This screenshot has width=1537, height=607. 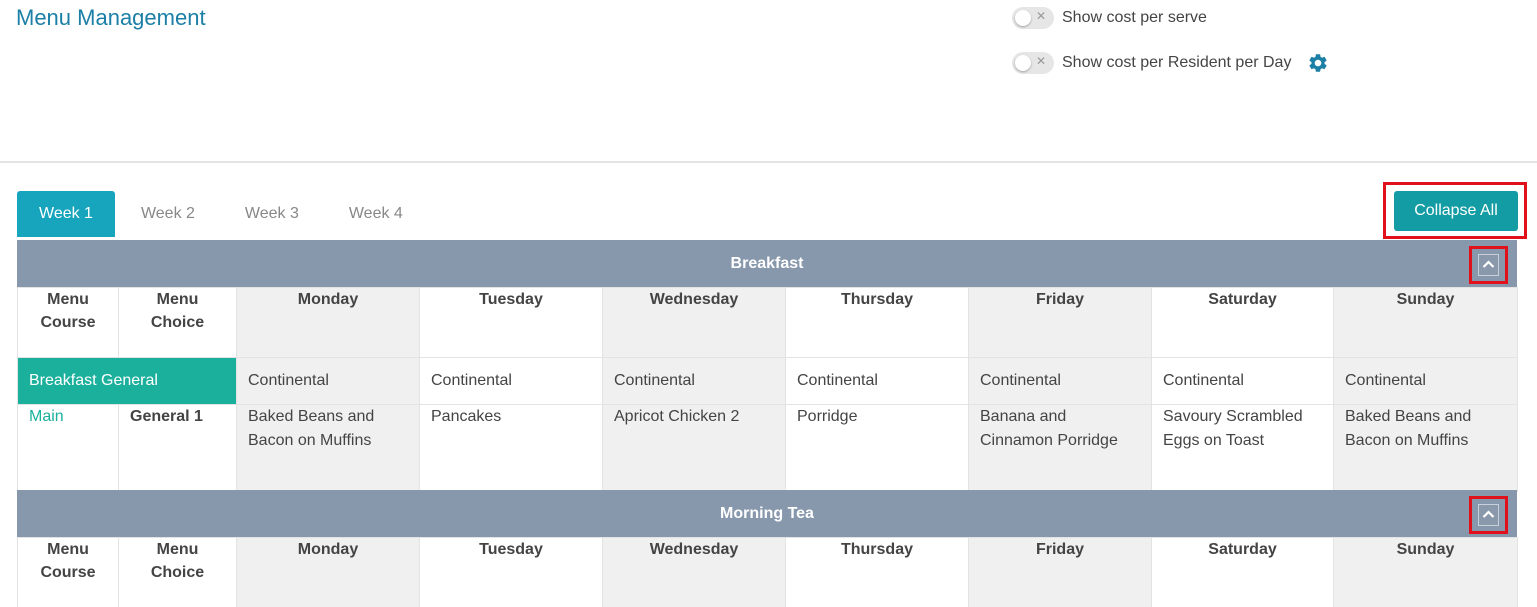 What do you see at coordinates (271, 214) in the screenshot?
I see `tab-week-3: Week 3` at bounding box center [271, 214].